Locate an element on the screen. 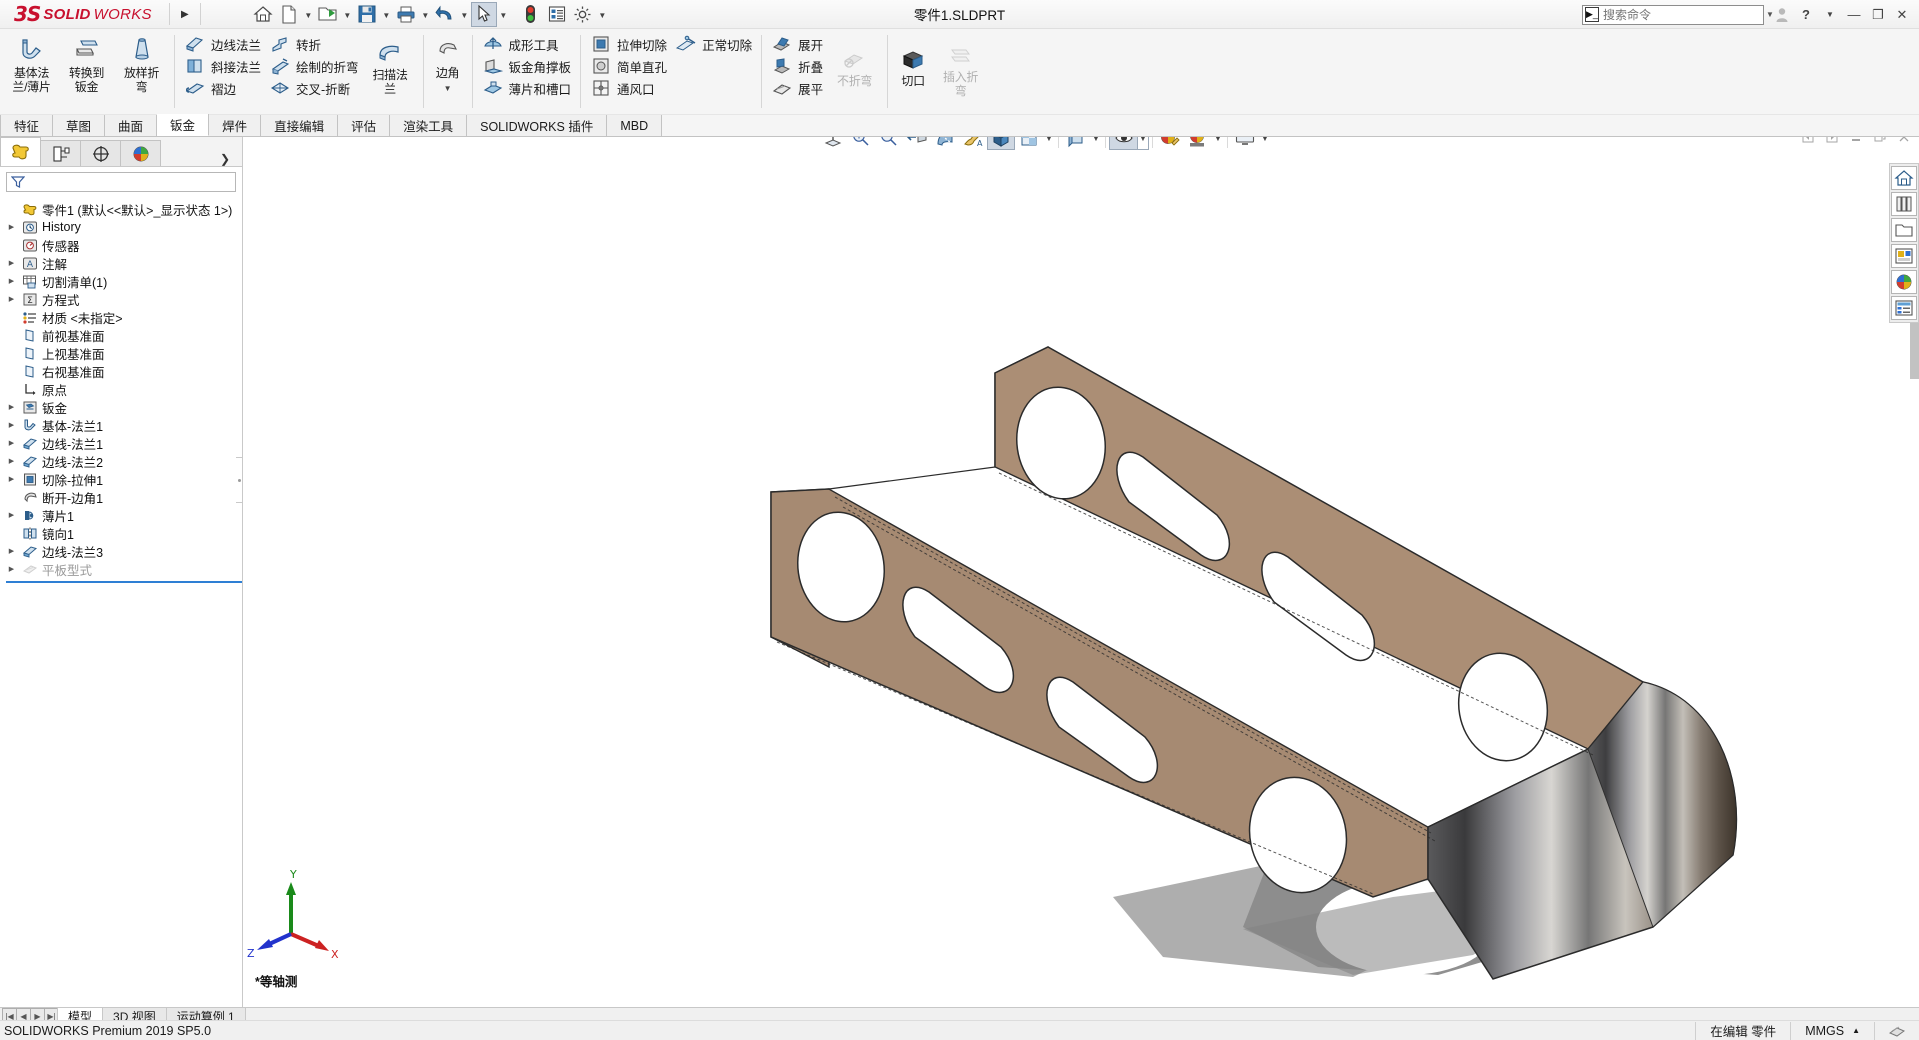 This screenshot has height=1040, width=1919. tree-item-tab1: ▶ 薄片1 is located at coordinates (124, 515).